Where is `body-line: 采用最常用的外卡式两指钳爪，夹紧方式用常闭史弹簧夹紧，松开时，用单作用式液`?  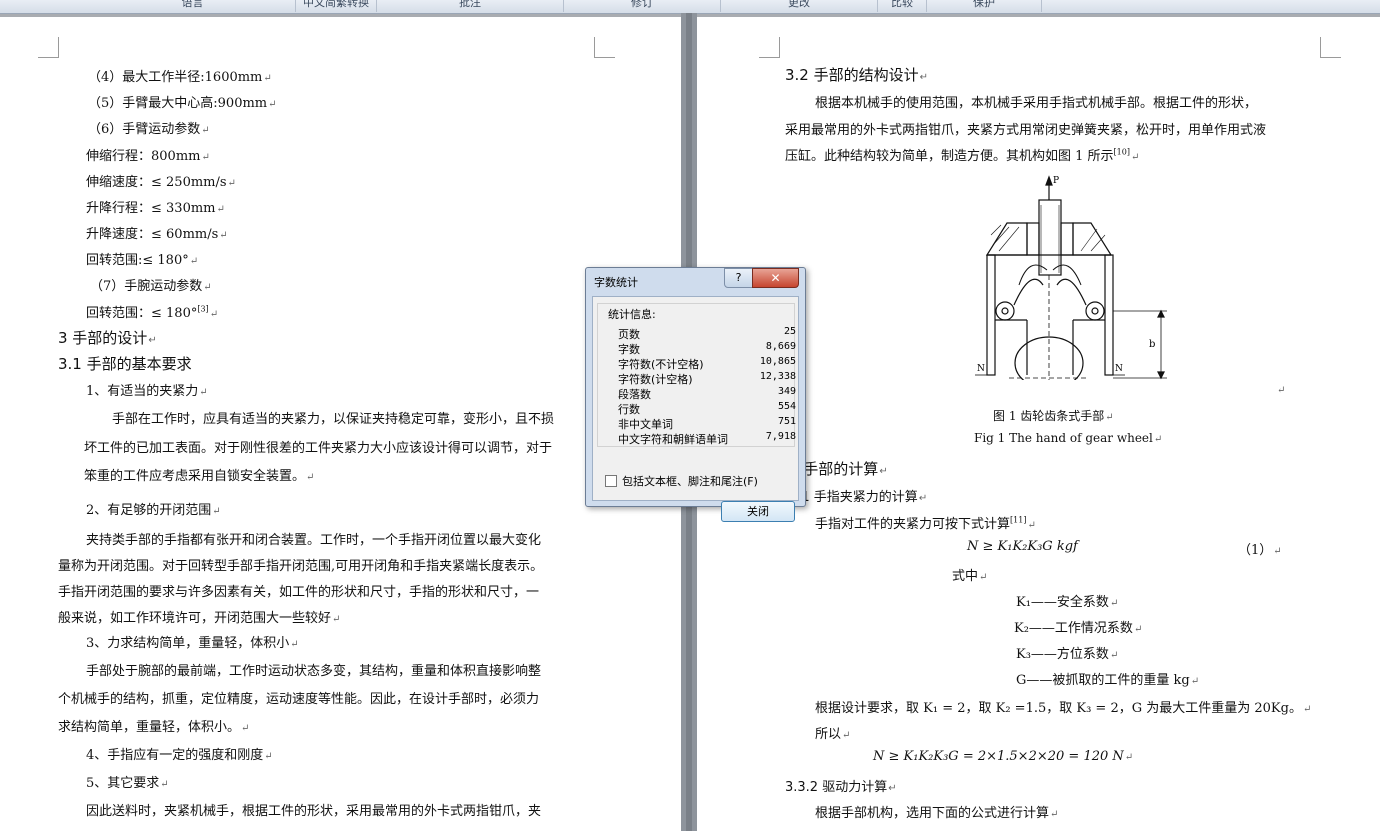
body-line: 采用最常用的外卡式两指钳爪，夹紧方式用常闭史弹簧夹紧，松开时，用单作用式液 is located at coordinates (1026, 130).